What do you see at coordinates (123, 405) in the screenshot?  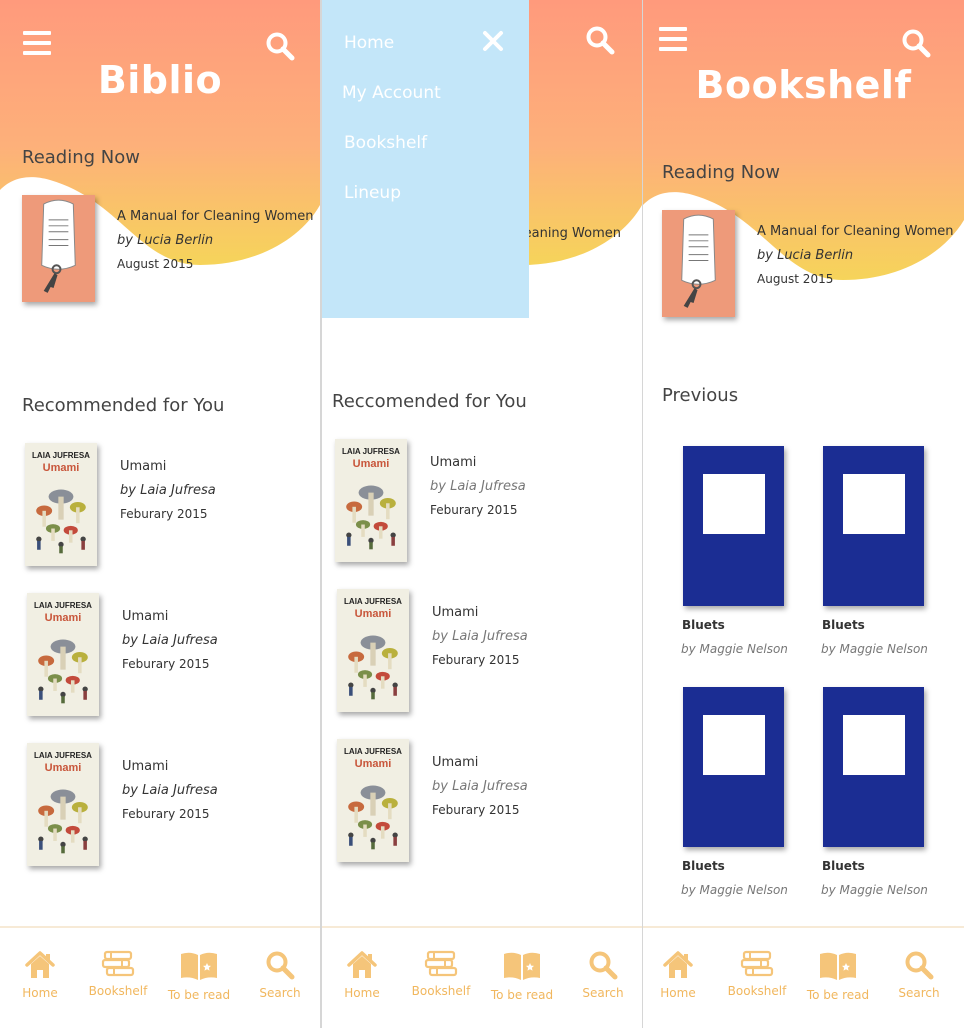 I see `recommended-heading: Recommended for You` at bounding box center [123, 405].